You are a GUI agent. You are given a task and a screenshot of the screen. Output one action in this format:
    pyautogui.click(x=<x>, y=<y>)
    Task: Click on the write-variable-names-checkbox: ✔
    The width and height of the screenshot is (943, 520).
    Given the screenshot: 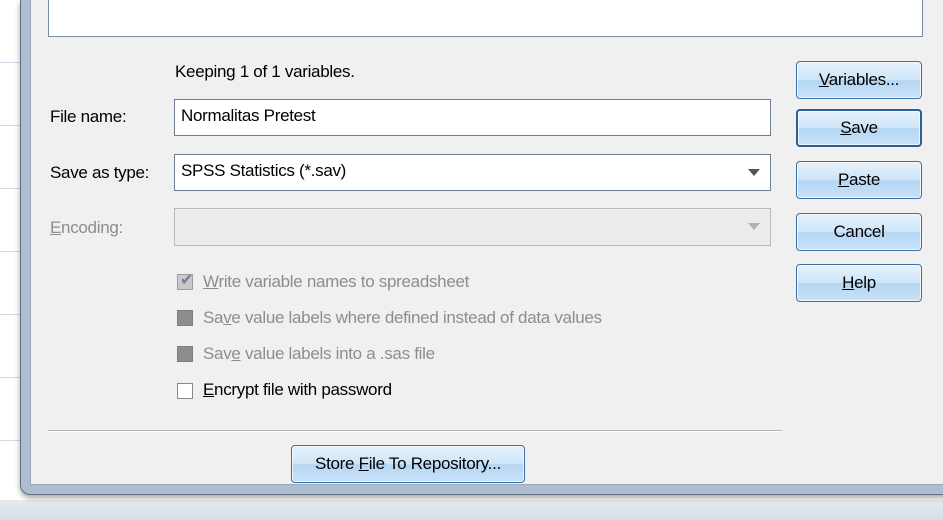 What is the action you would take?
    pyautogui.click(x=185, y=281)
    